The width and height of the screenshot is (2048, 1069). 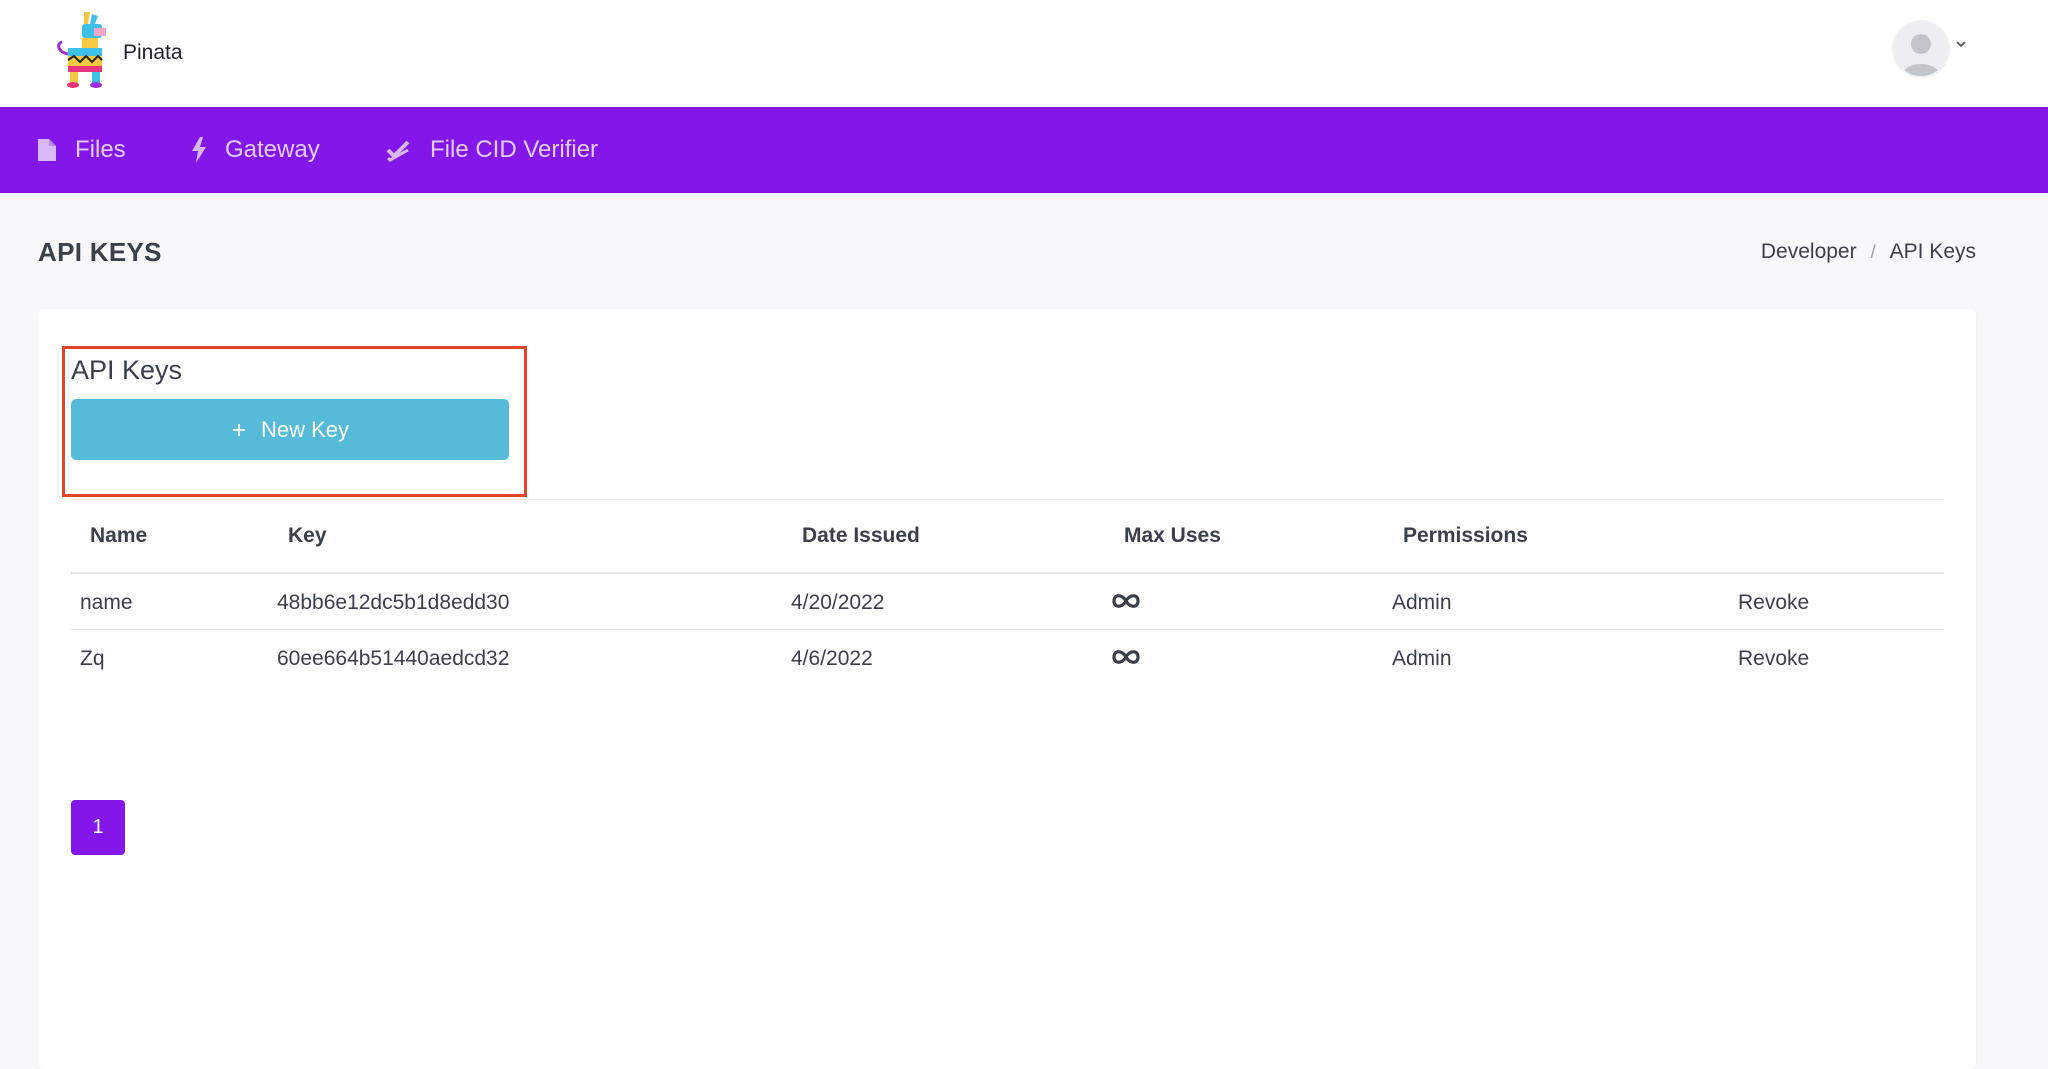 I want to click on column-header-max-uses: Max Uses, so click(x=1172, y=536).